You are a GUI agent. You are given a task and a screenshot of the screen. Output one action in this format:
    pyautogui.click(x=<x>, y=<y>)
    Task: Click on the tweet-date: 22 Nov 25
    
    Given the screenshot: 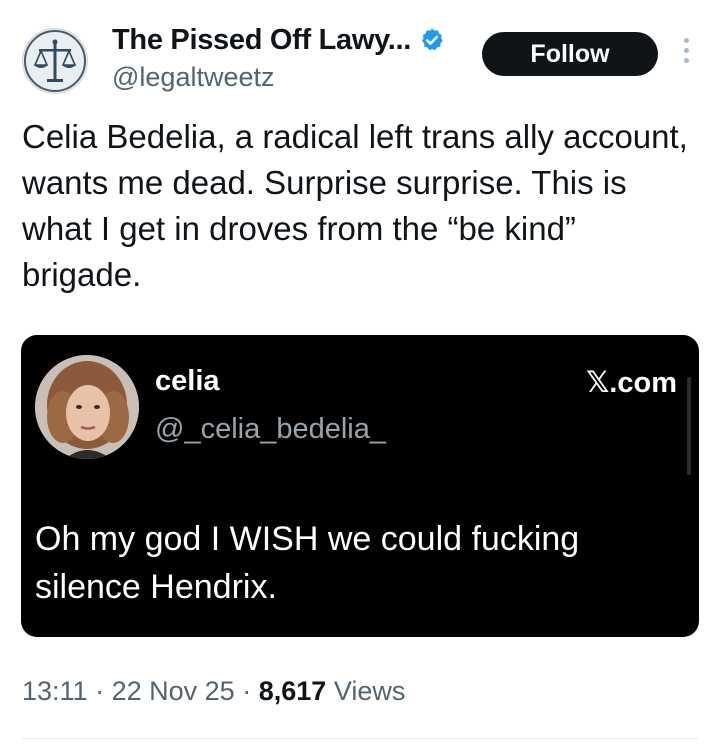 What is the action you would take?
    pyautogui.click(x=173, y=691)
    